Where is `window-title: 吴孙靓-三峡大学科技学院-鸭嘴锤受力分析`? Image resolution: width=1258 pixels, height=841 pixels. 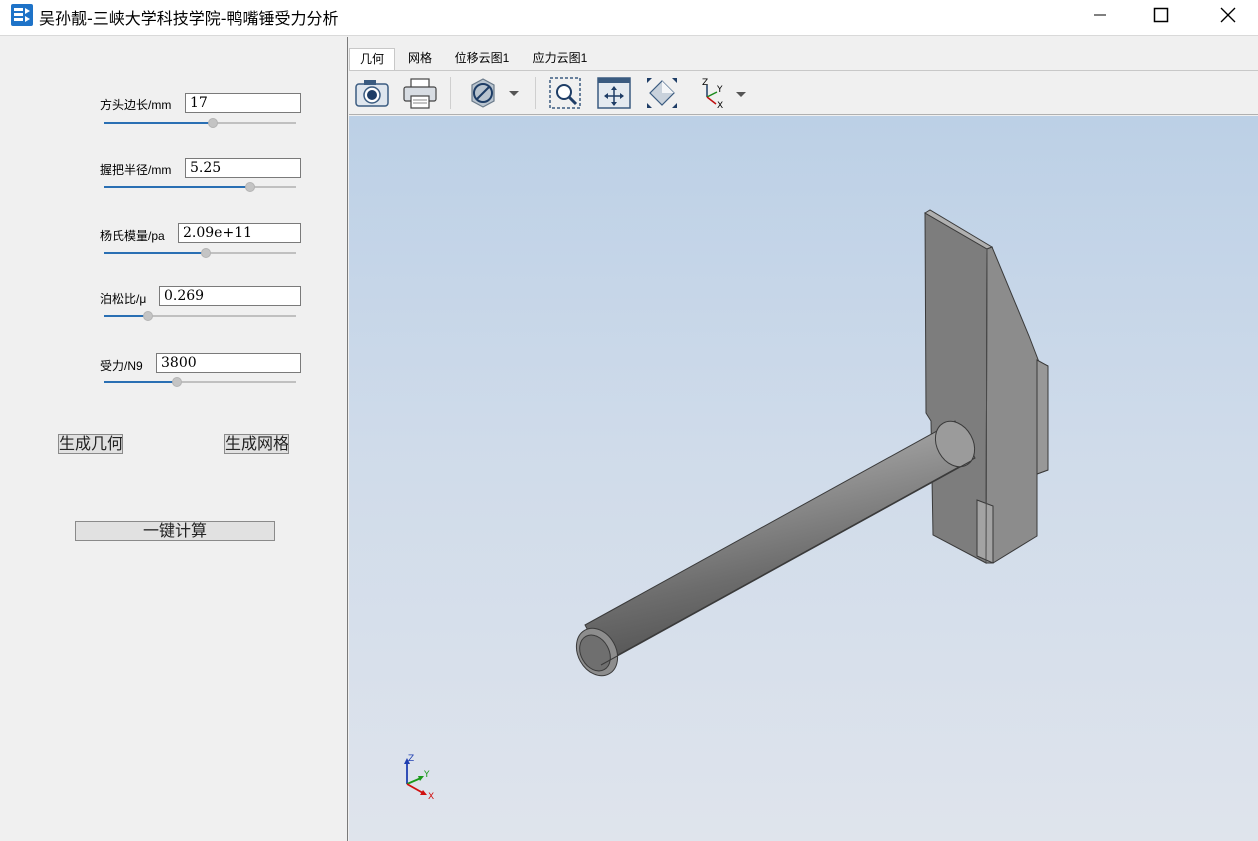
window-title: 吴孙靓-三峡大学科技学院-鸭嘴锤受力分析 is located at coordinates (189, 18).